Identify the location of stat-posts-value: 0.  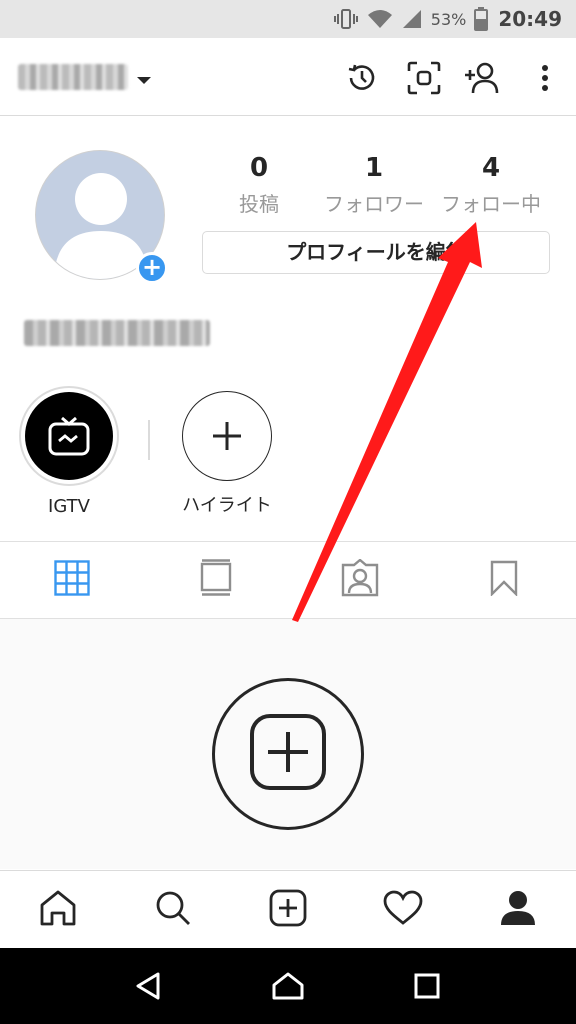
(259, 168).